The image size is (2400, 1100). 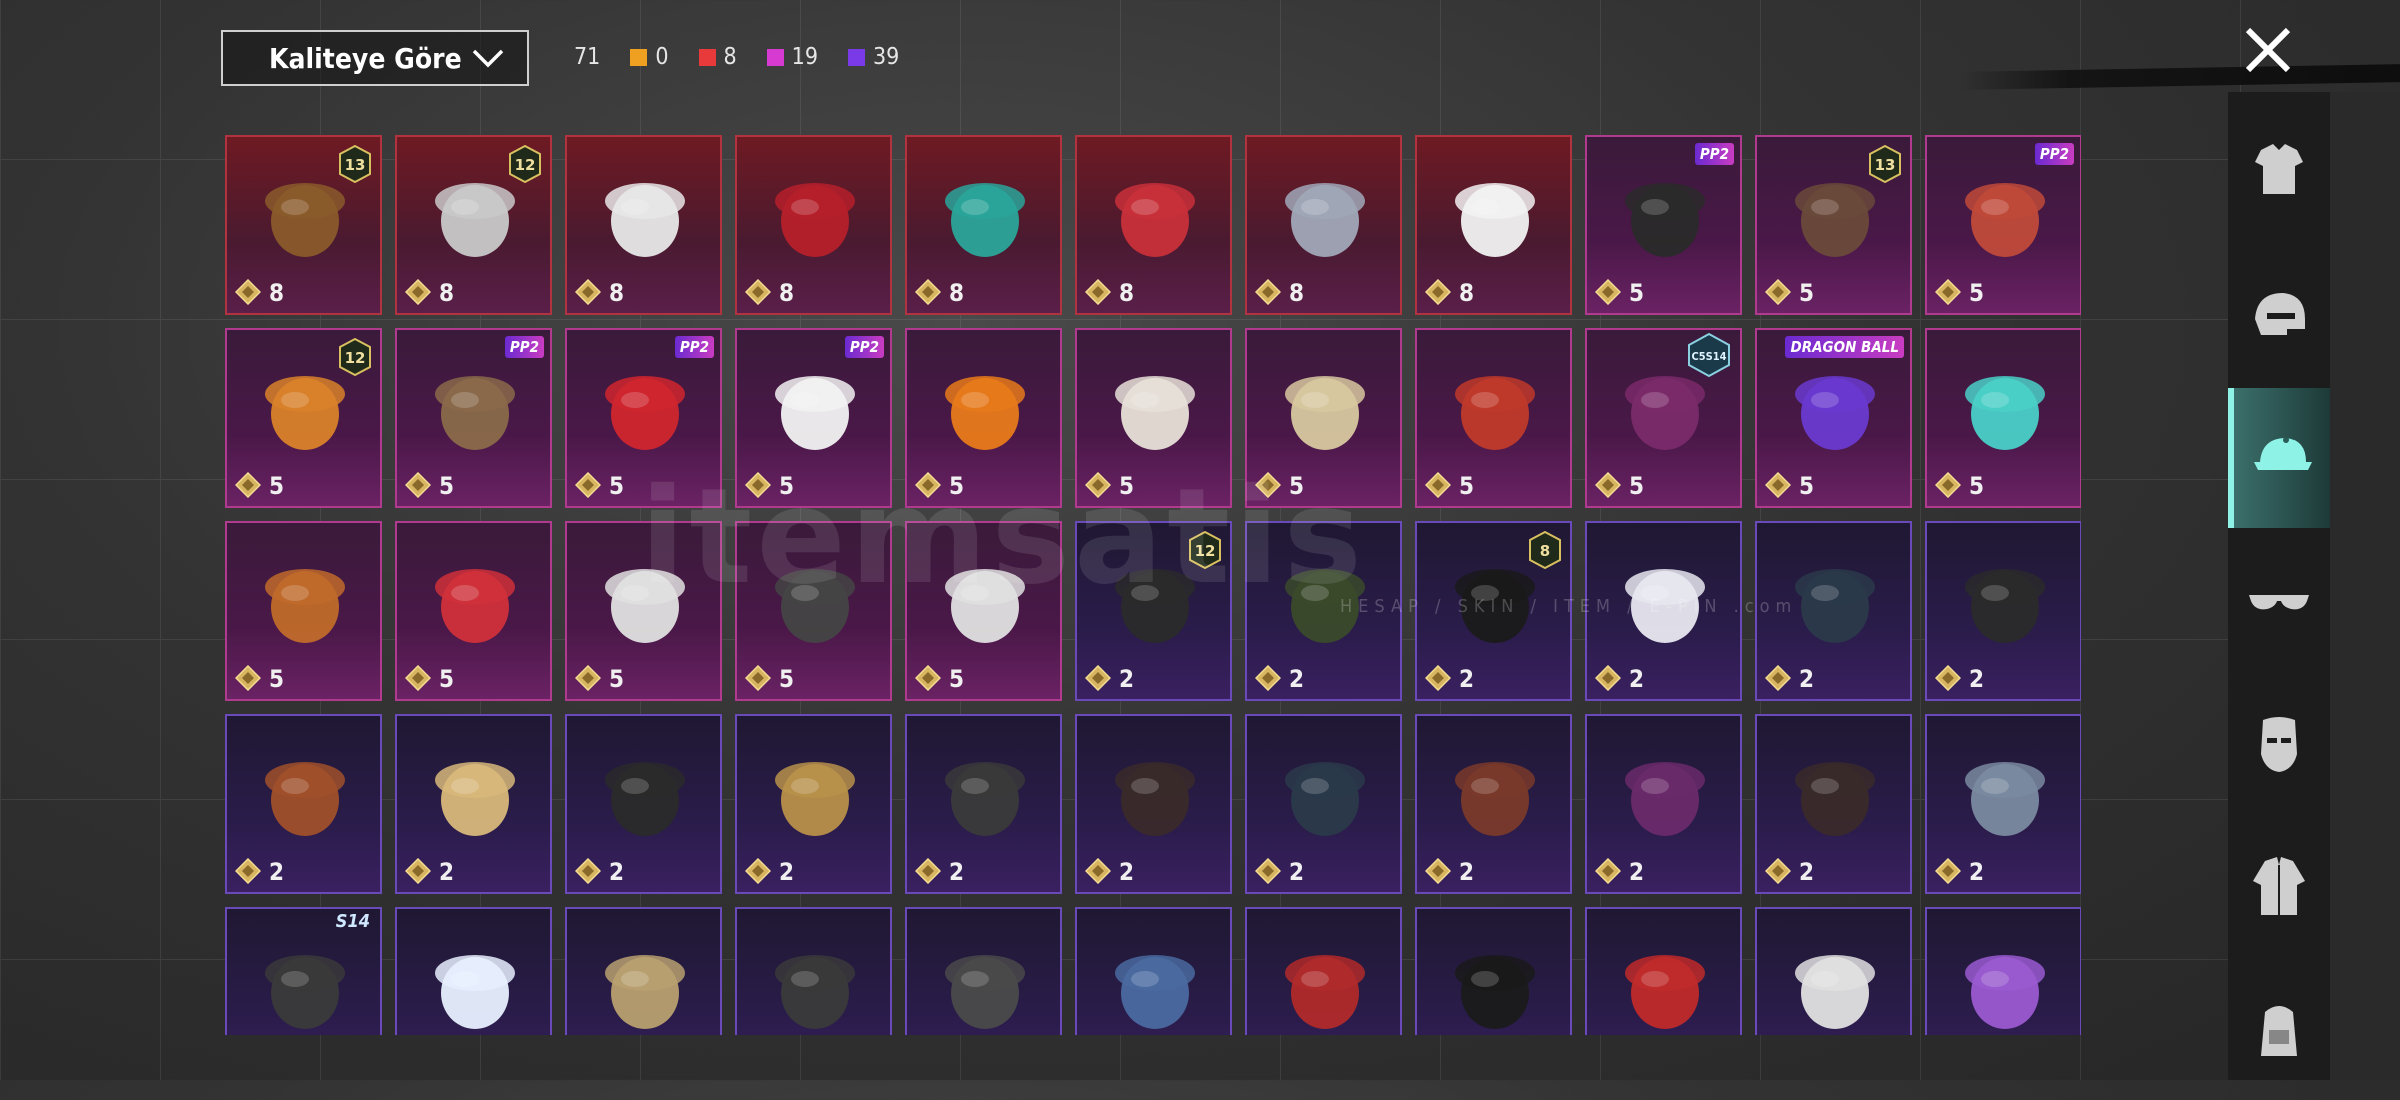 What do you see at coordinates (1663, 418) in the screenshot?
I see `item-tile: 5 C5S14` at bounding box center [1663, 418].